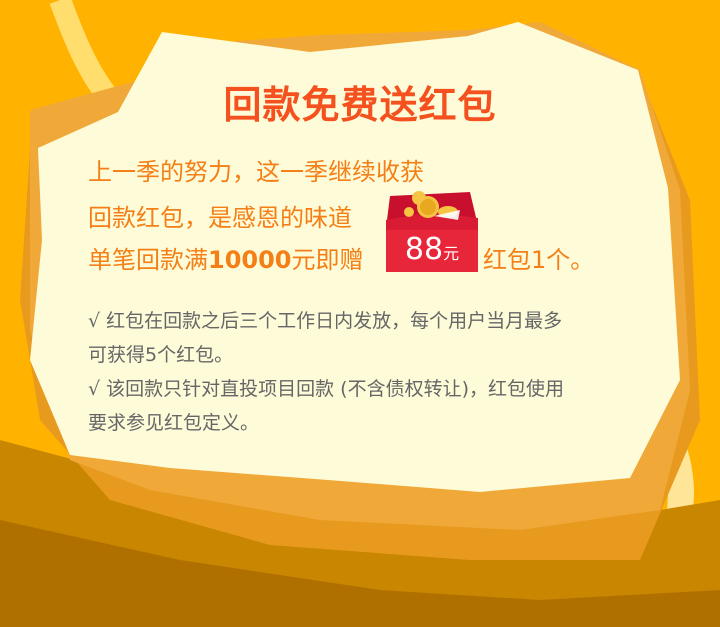 The height and width of the screenshot is (627, 720). I want to click on promo-line-3-tail: 红包1个。, so click(539, 260).